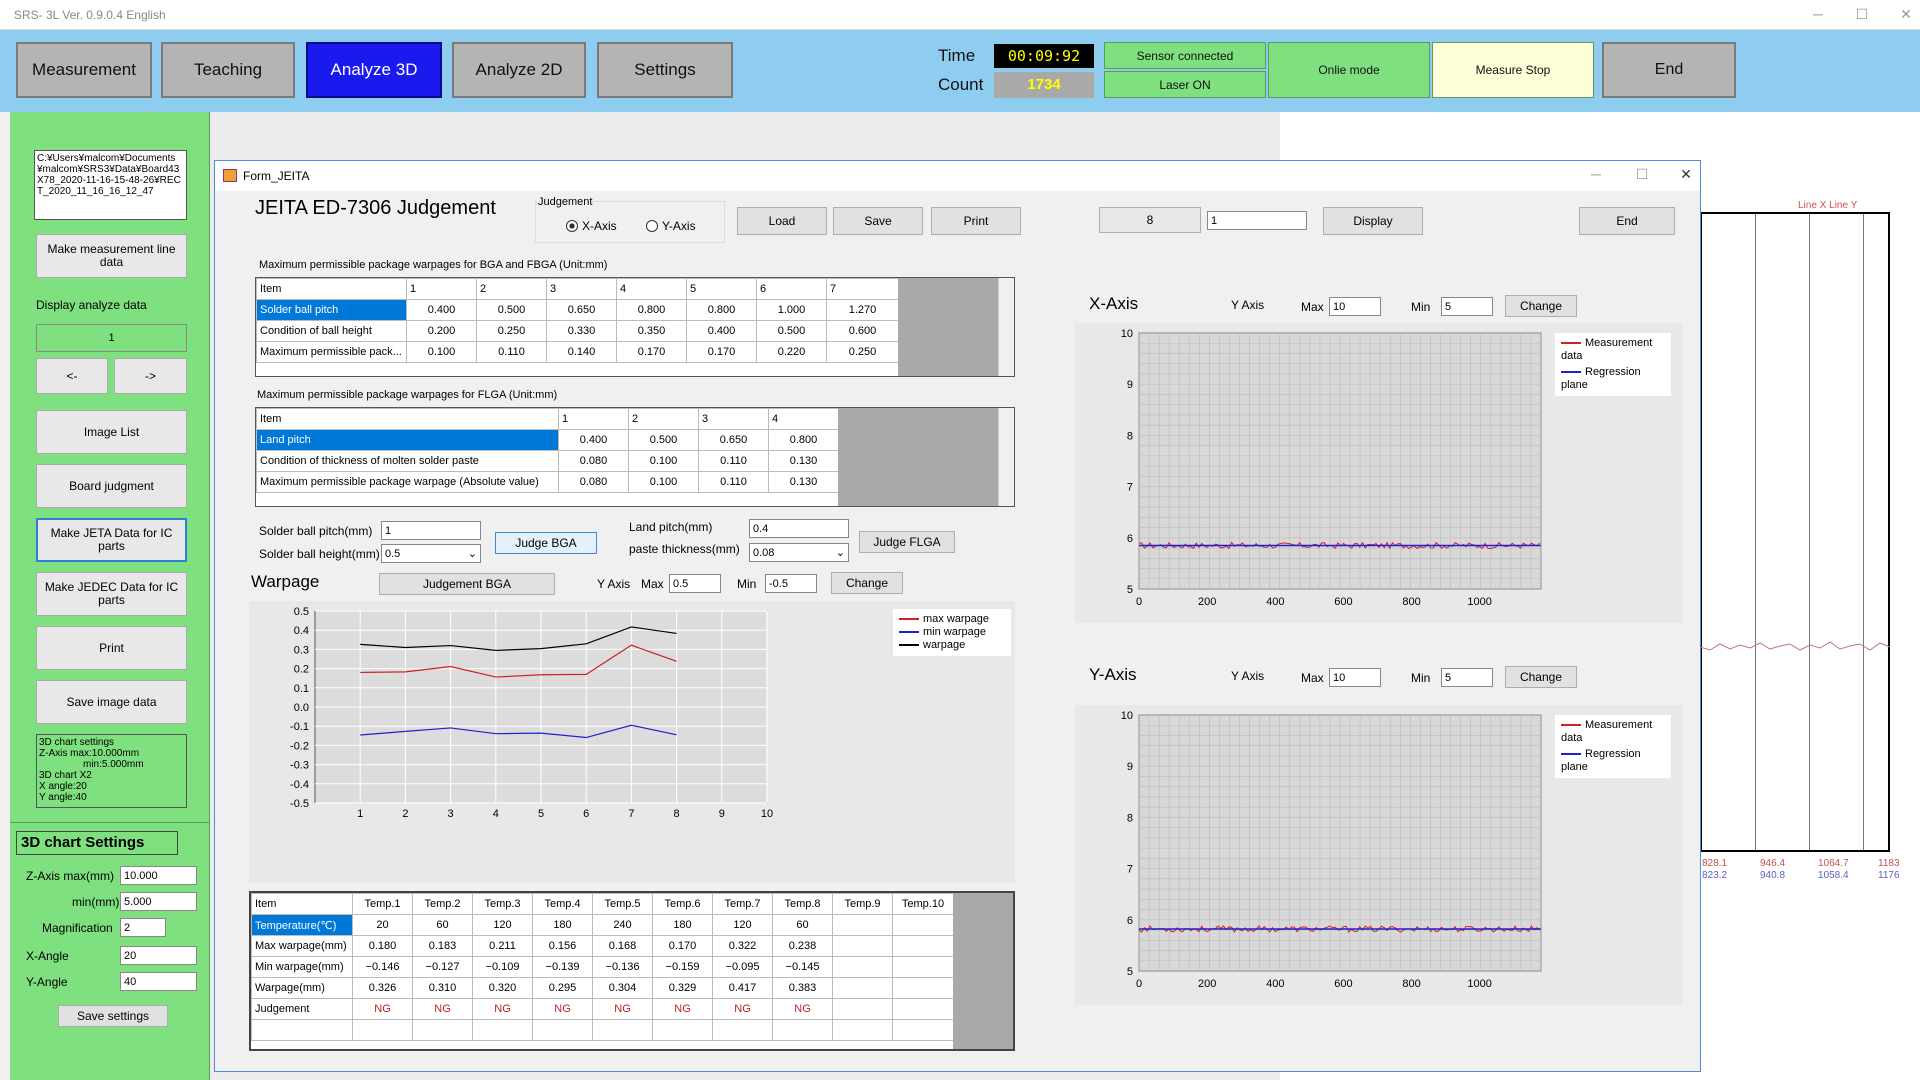 This screenshot has width=1920, height=1080. I want to click on temp-cell: 0.295, so click(562, 988).